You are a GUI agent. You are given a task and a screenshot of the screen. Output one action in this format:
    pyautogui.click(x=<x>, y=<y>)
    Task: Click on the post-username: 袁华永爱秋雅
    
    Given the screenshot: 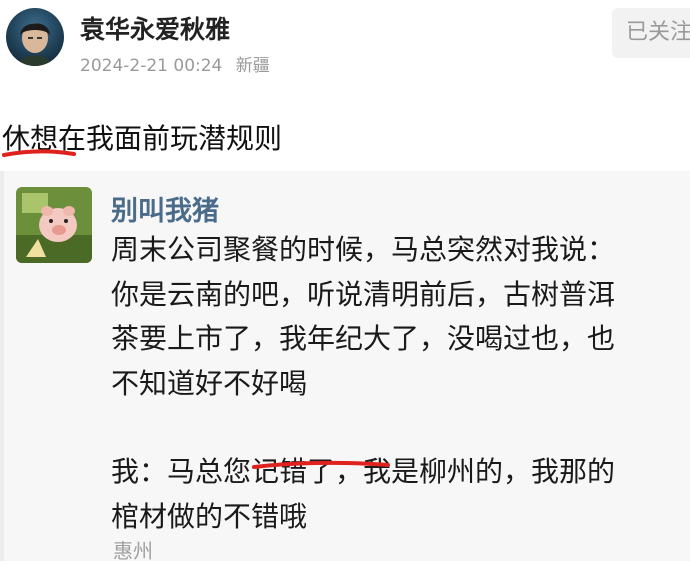 What is the action you would take?
    pyautogui.click(x=155, y=28)
    